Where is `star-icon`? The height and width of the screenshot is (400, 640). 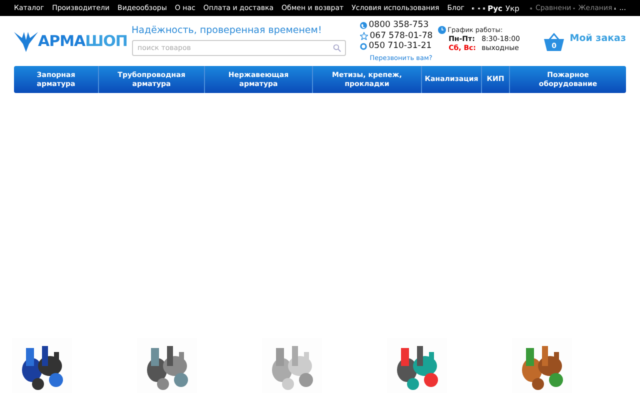 star-icon is located at coordinates (364, 36).